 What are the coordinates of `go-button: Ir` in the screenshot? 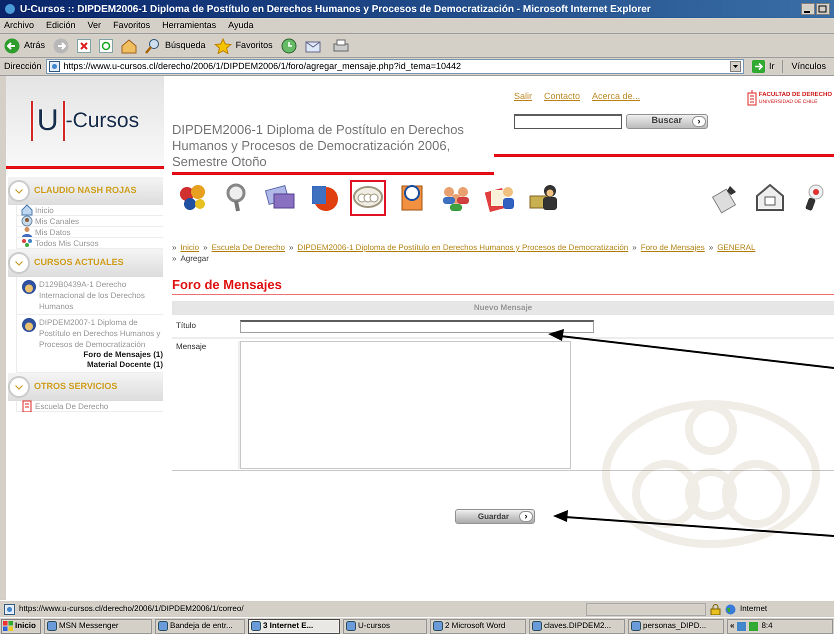 It's located at (763, 67).